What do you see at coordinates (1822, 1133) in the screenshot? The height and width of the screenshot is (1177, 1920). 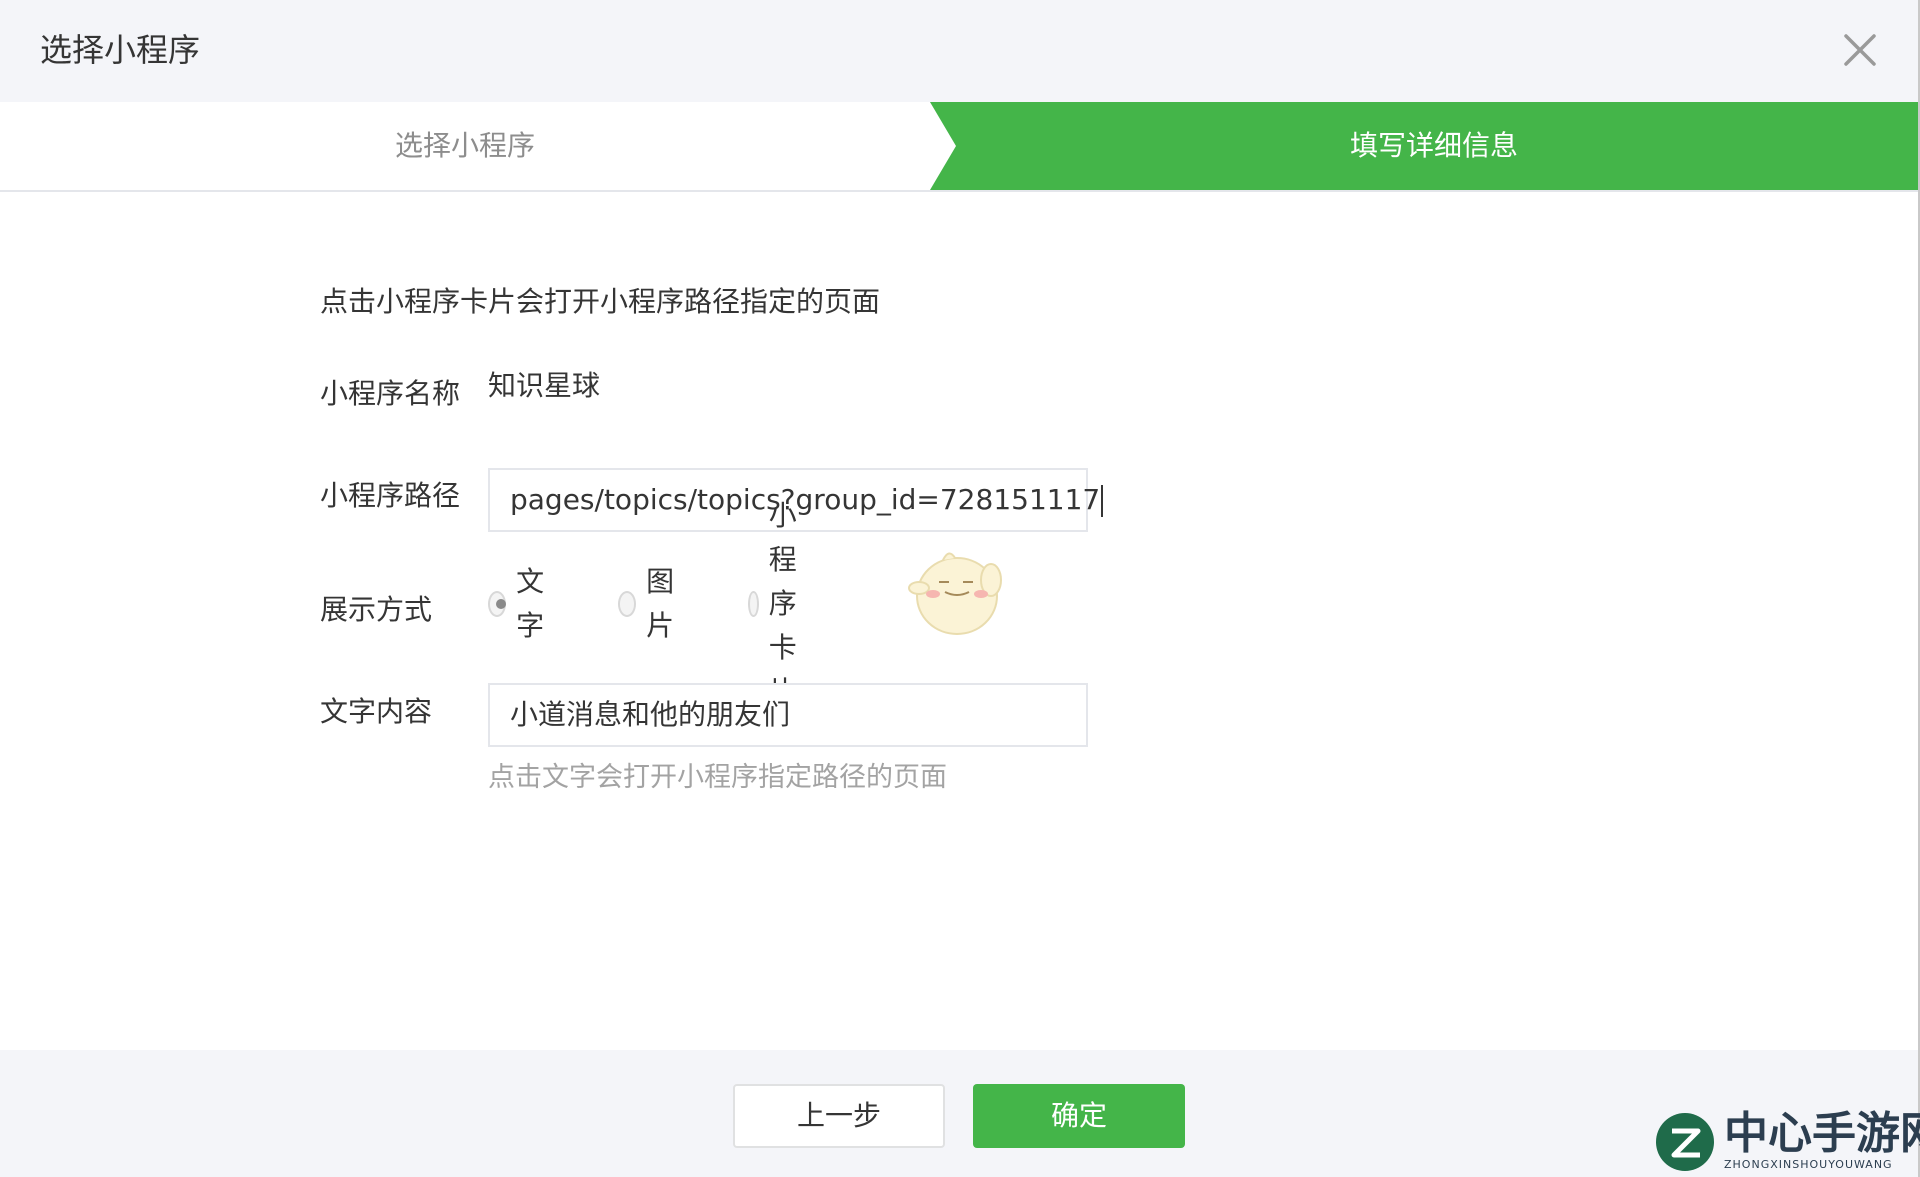 I see `watermark-text: 中心手游网` at bounding box center [1822, 1133].